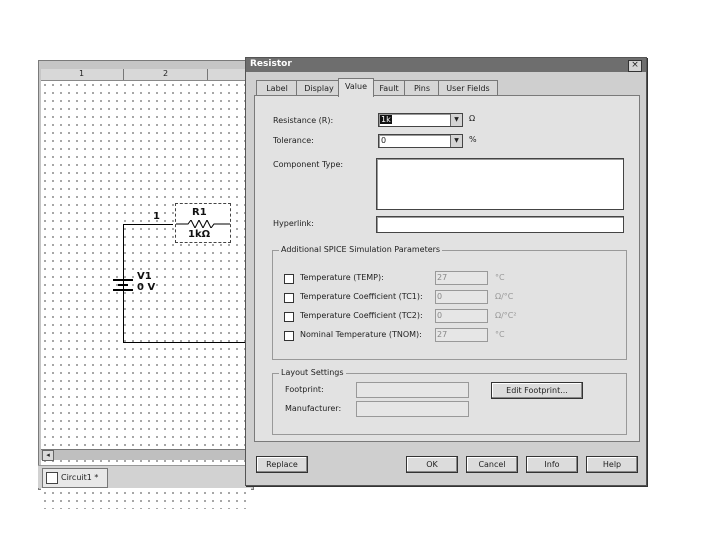  I want to click on tnom-label: Nominal Temperature (TNOM):, so click(361, 334).